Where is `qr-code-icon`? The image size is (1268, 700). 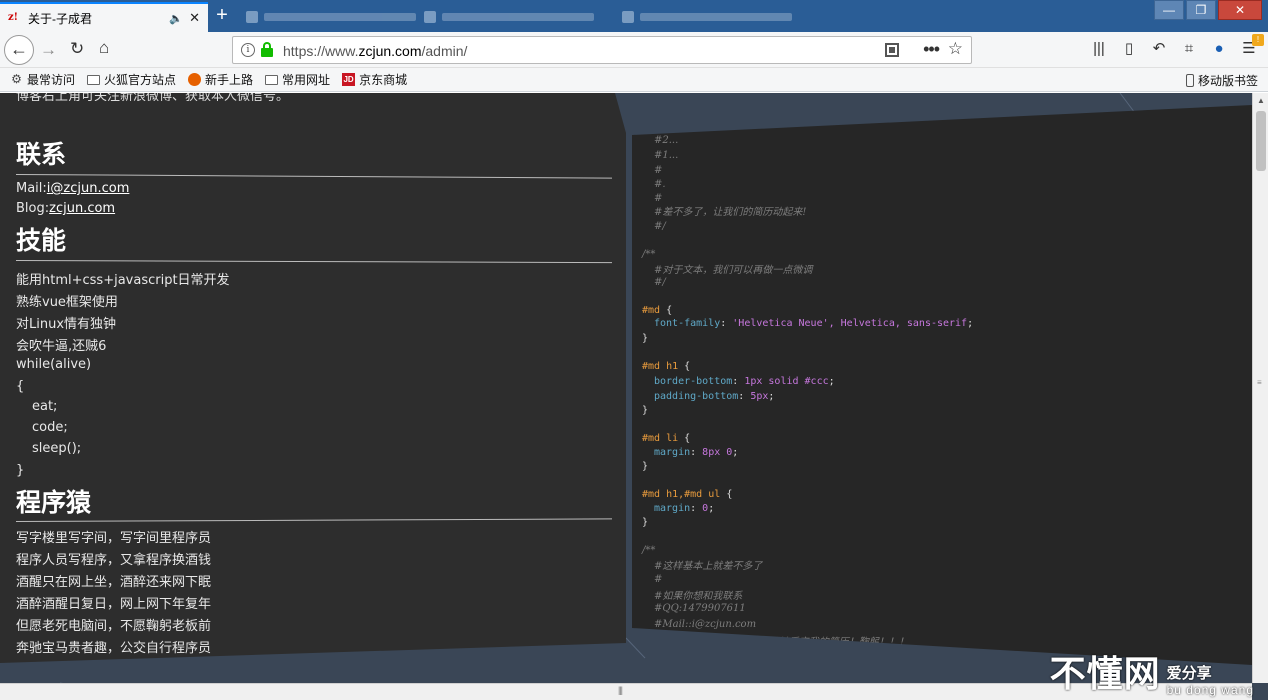
qr-code-icon is located at coordinates (892, 50).